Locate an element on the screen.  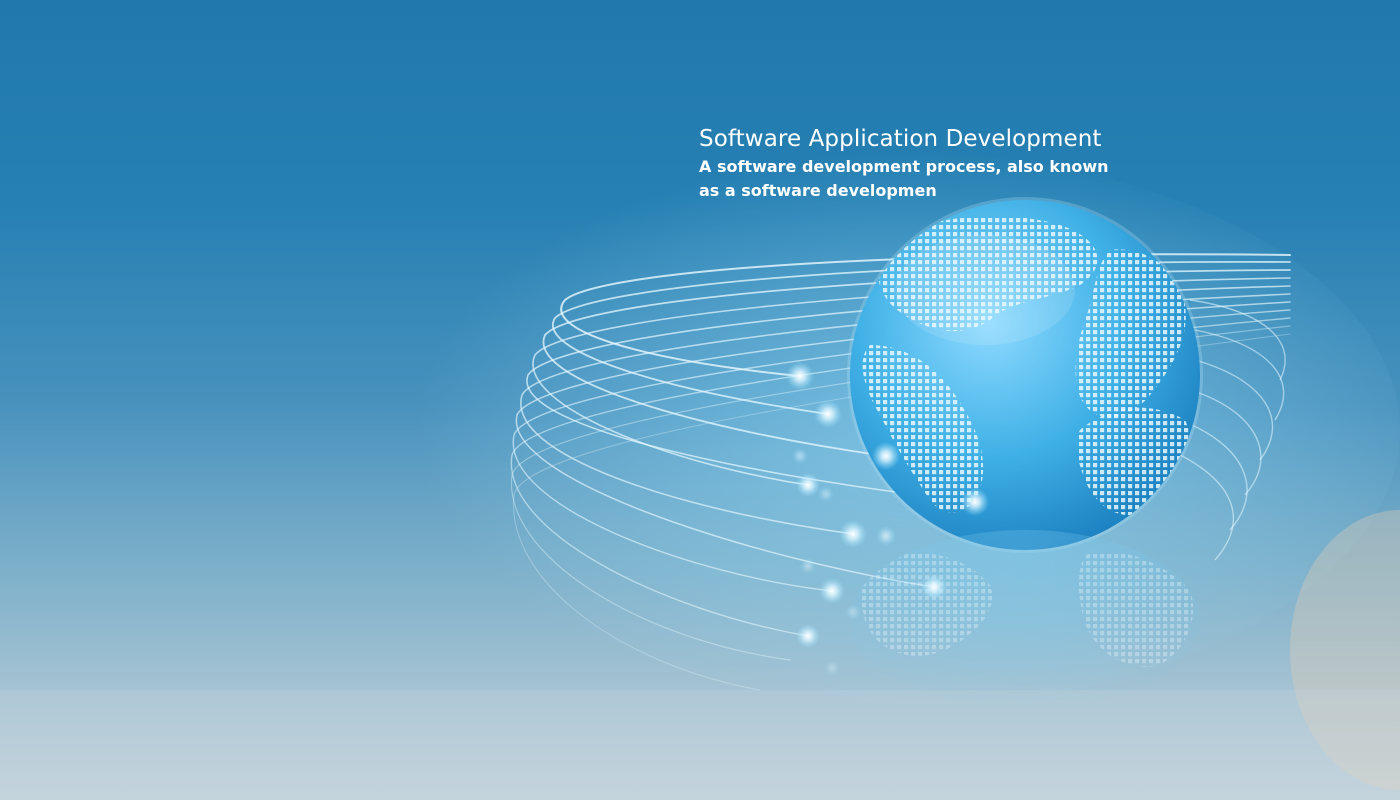
slide-title: Software Application Development is located at coordinates (900, 139).